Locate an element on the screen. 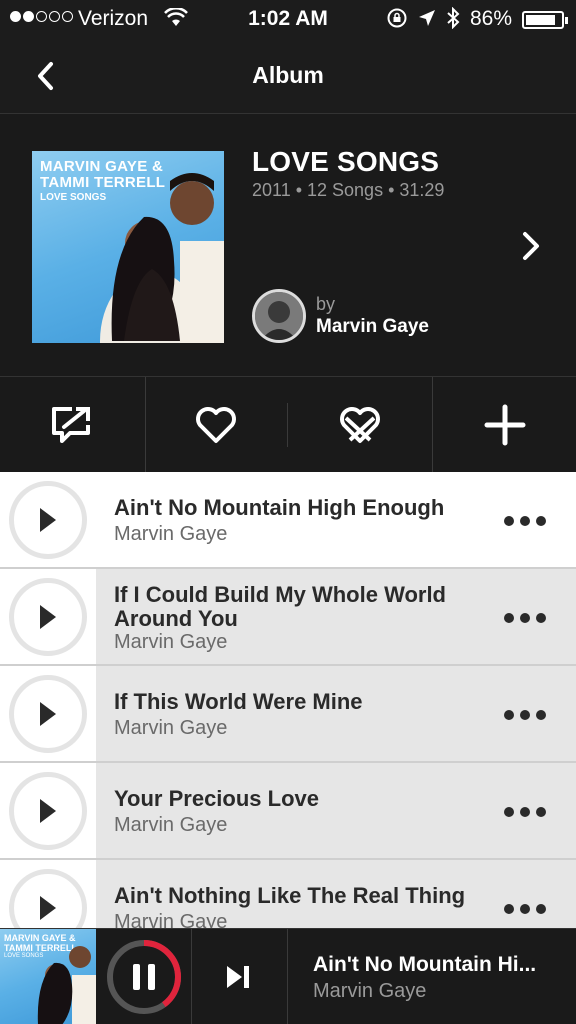 The height and width of the screenshot is (1024, 576). signal-strength-icon is located at coordinates (41, 16).